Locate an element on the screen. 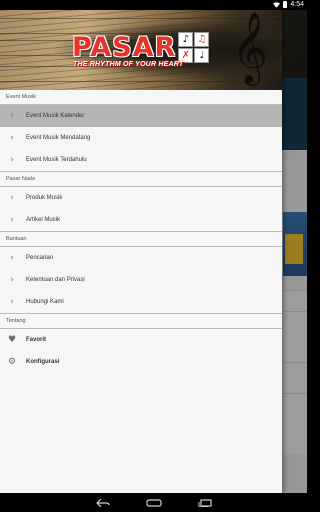 The height and width of the screenshot is (512, 320). menu-item-label: Event Musik Terdahulu is located at coordinates (56, 160).